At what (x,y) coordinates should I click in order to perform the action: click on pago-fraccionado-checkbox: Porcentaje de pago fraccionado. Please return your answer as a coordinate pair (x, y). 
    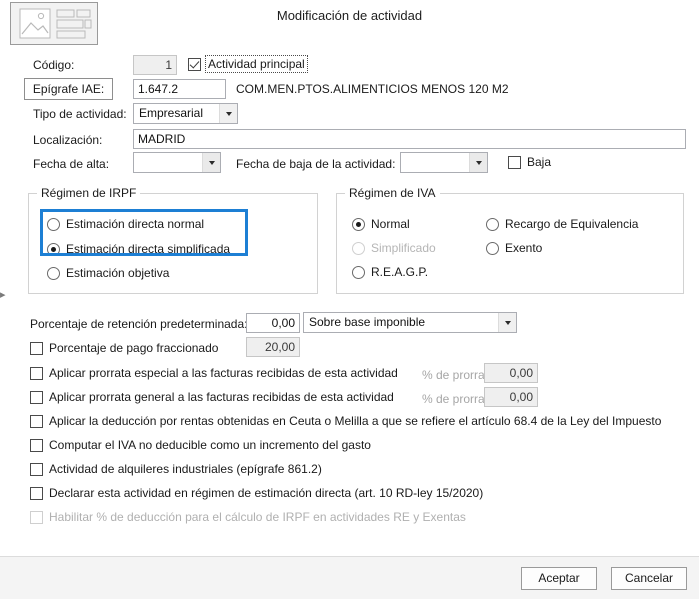
    Looking at the image, I should click on (124, 348).